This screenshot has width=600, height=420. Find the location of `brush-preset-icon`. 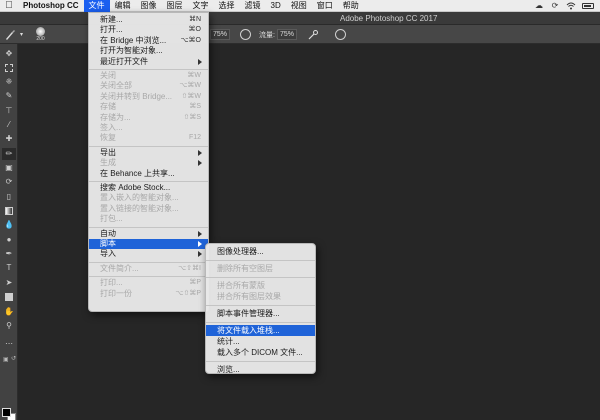

brush-preset-icon is located at coordinates (10, 34).